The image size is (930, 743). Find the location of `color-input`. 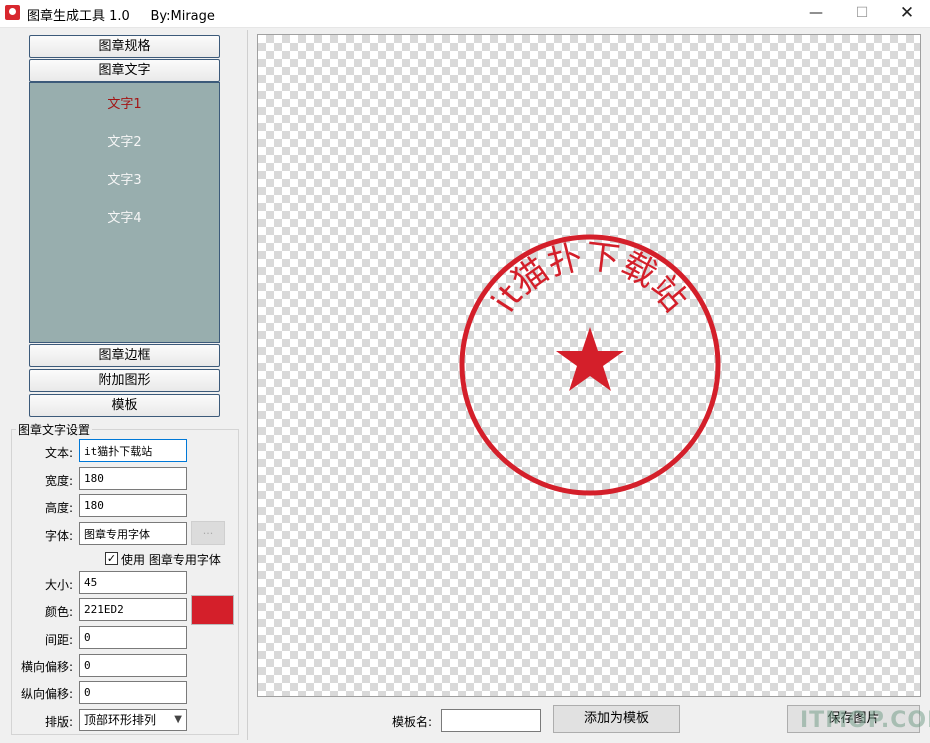

color-input is located at coordinates (133, 609).